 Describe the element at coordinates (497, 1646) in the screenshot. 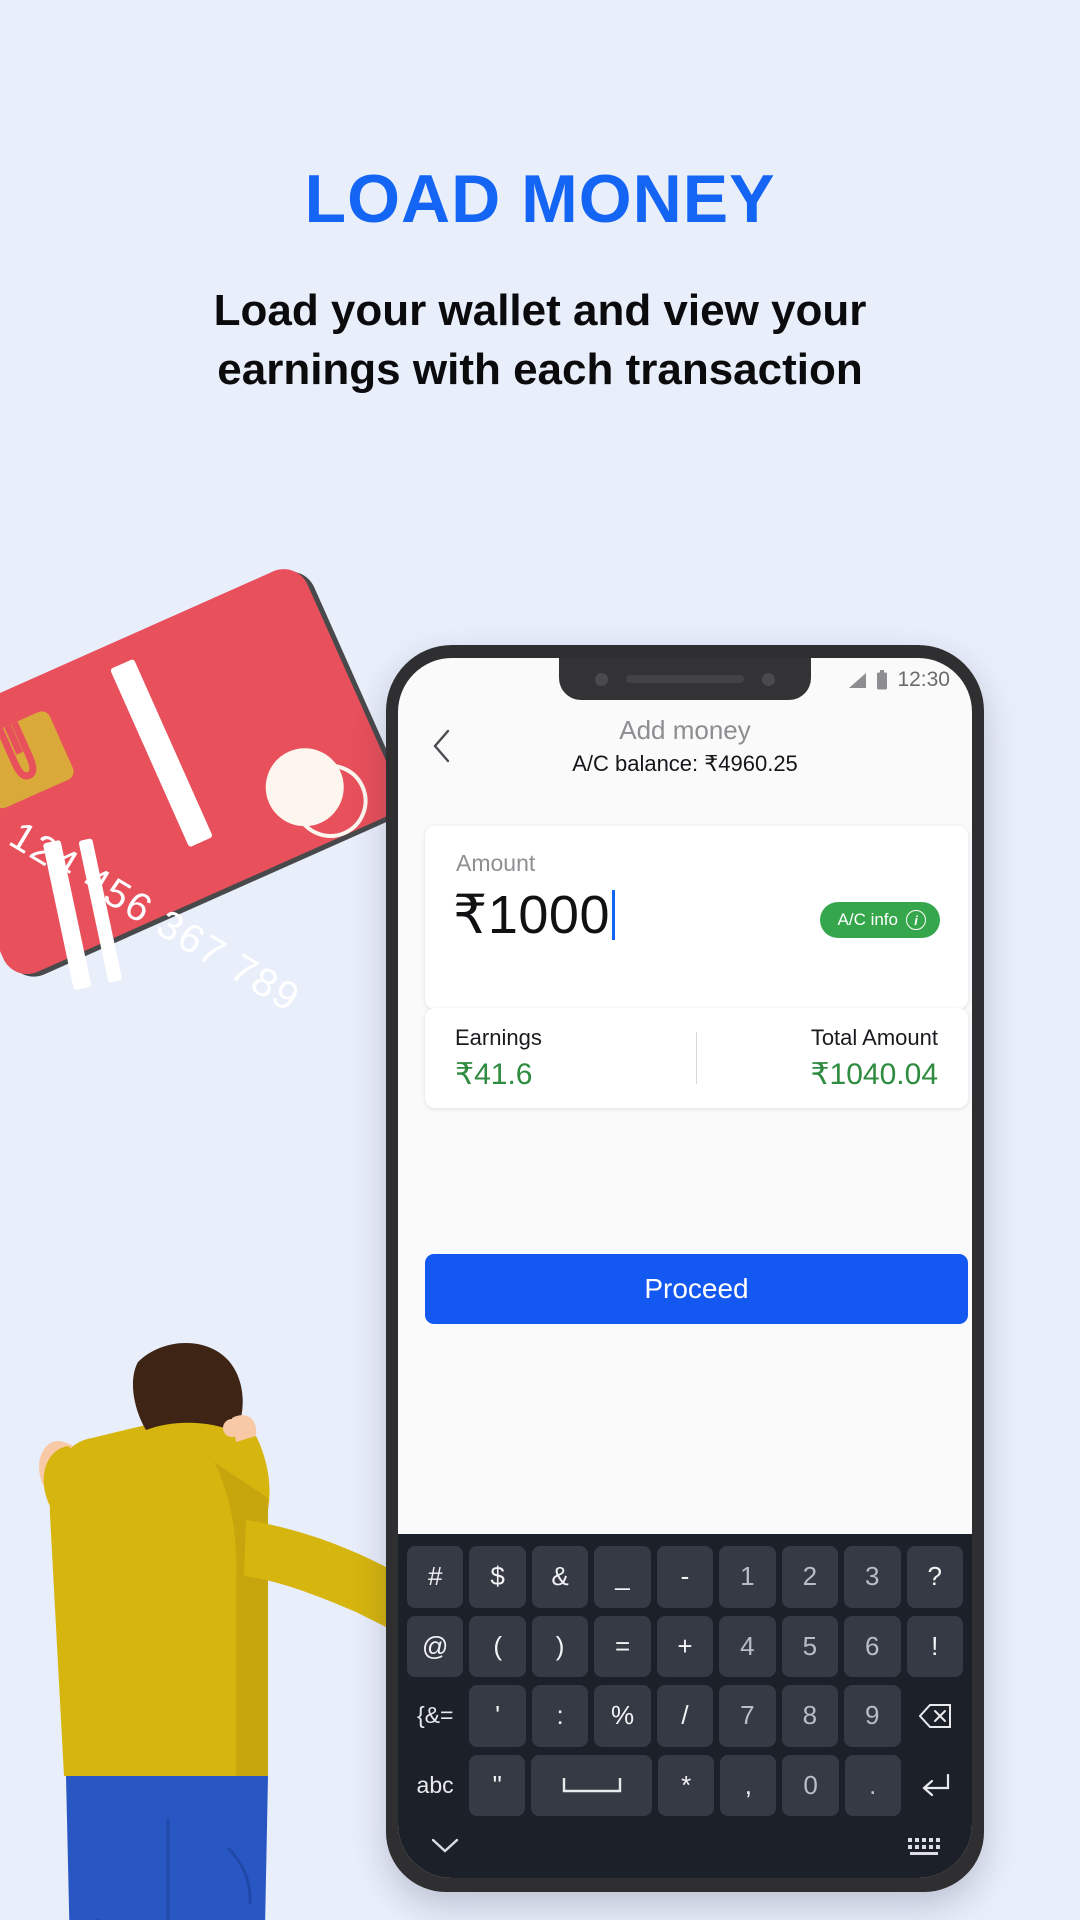

I see `key-paren-open: (` at that location.